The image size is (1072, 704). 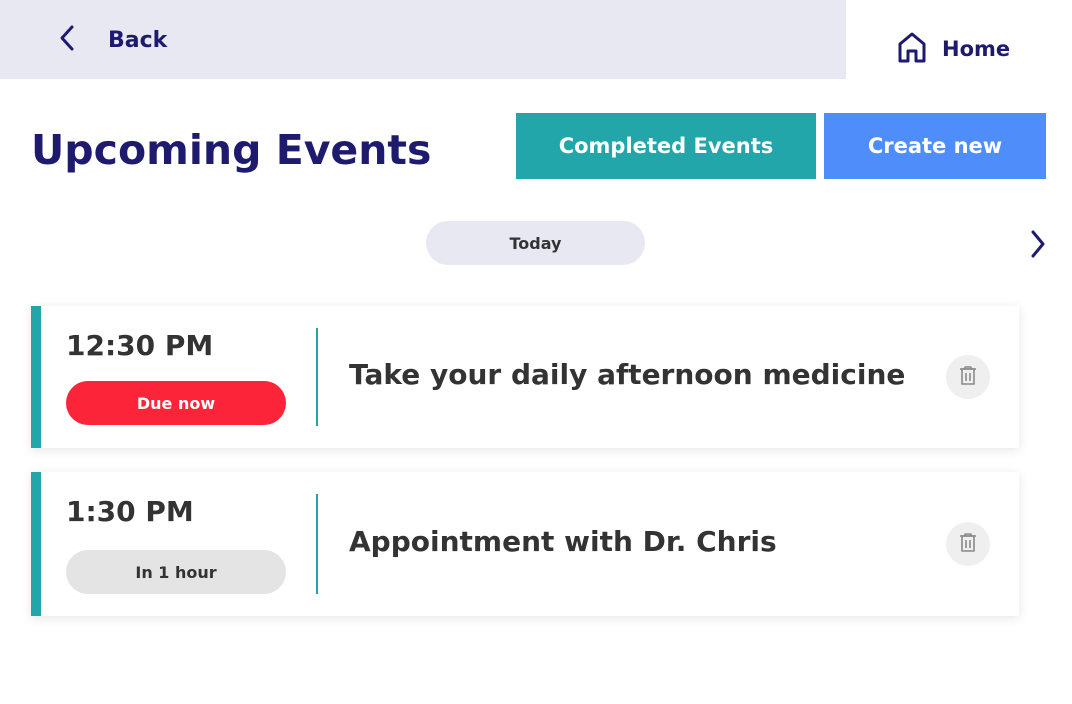 I want to click on home-icon, so click(x=912, y=49).